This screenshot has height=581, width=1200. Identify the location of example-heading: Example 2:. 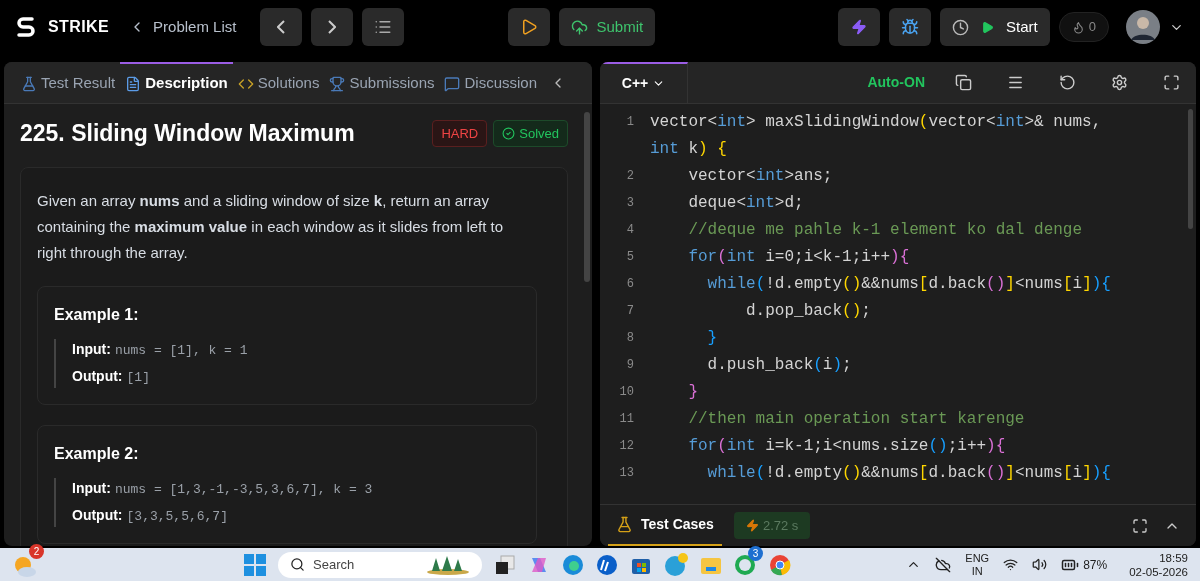
(97, 453).